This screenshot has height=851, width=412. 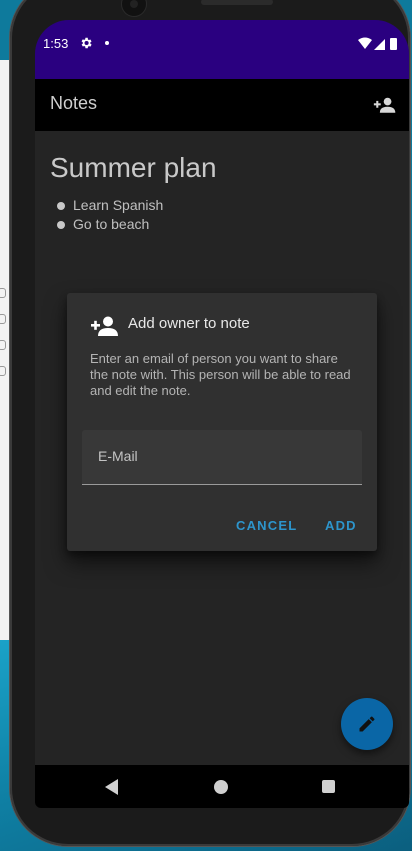 I want to click on dialog-title: Add owner to note, so click(x=189, y=323).